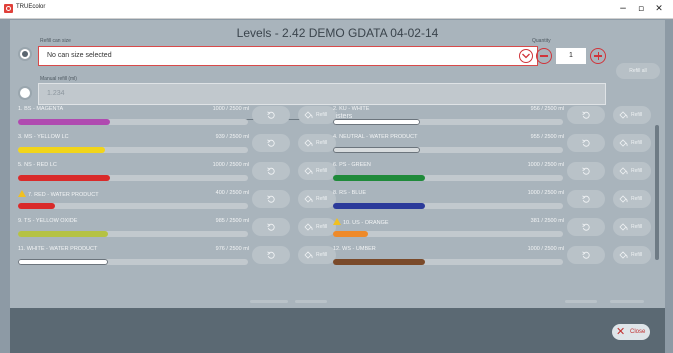 Image resolution: width=673 pixels, height=353 pixels. Describe the element at coordinates (58, 194) in the screenshot. I see `canister-name: 7. RED - WATER PRODUCT` at that location.